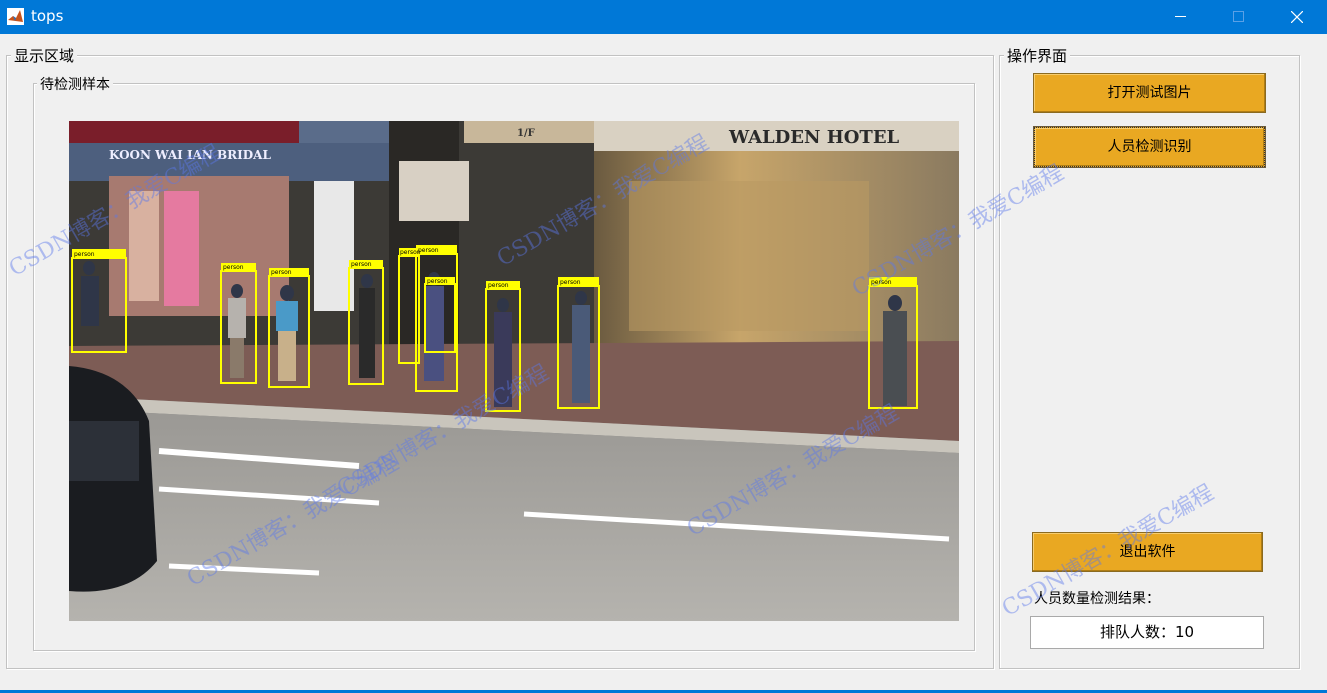 This screenshot has width=1327, height=693. I want to click on minimize-button, so click(1181, 17).